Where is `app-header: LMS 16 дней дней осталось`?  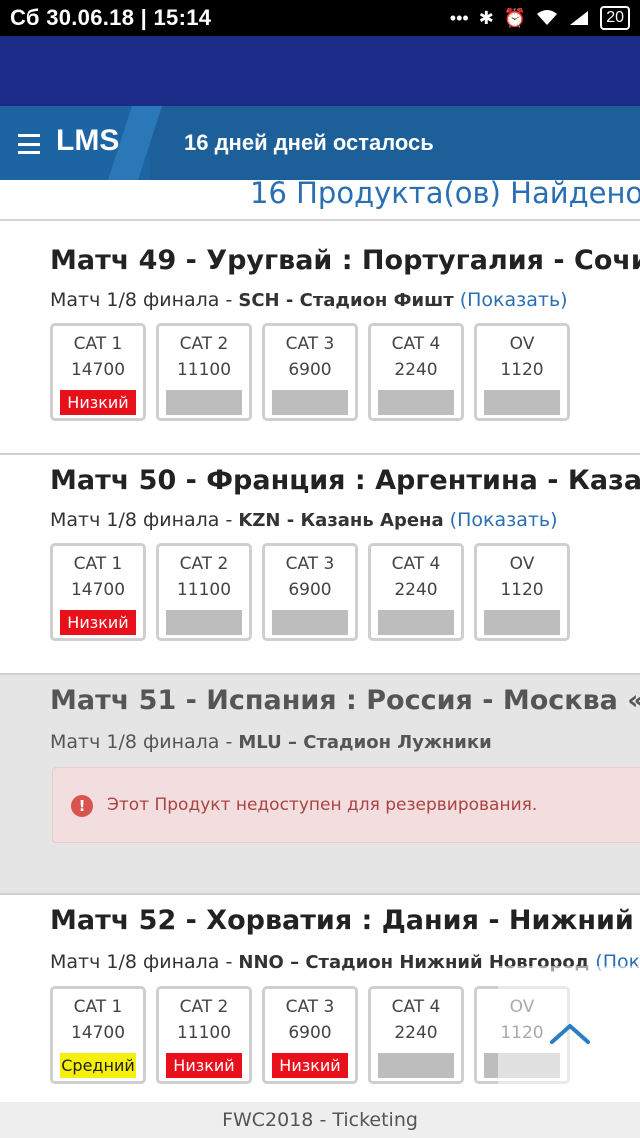
app-header: LMS 16 дней дней осталось is located at coordinates (320, 143).